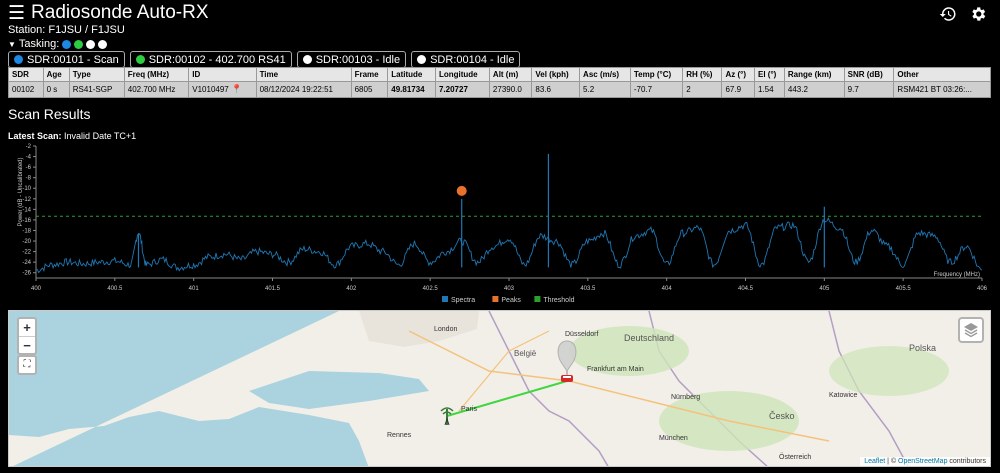  I want to click on column-header: SNR (dB), so click(869, 74).